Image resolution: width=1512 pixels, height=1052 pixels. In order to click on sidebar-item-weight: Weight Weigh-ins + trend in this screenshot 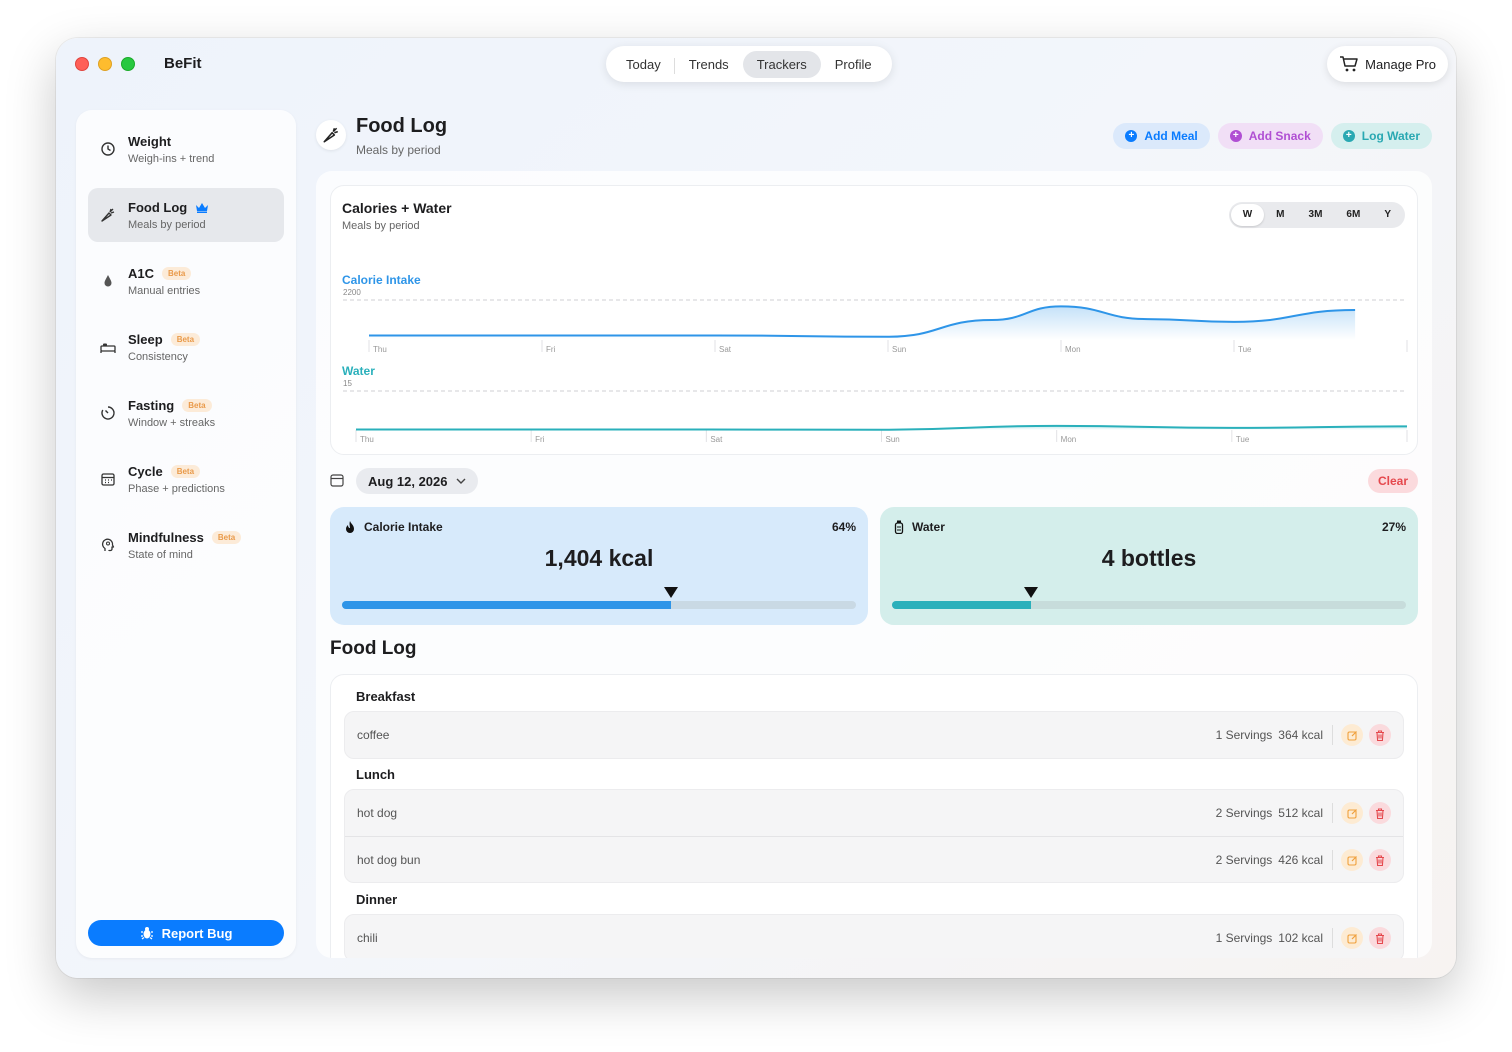, I will do `click(186, 149)`.